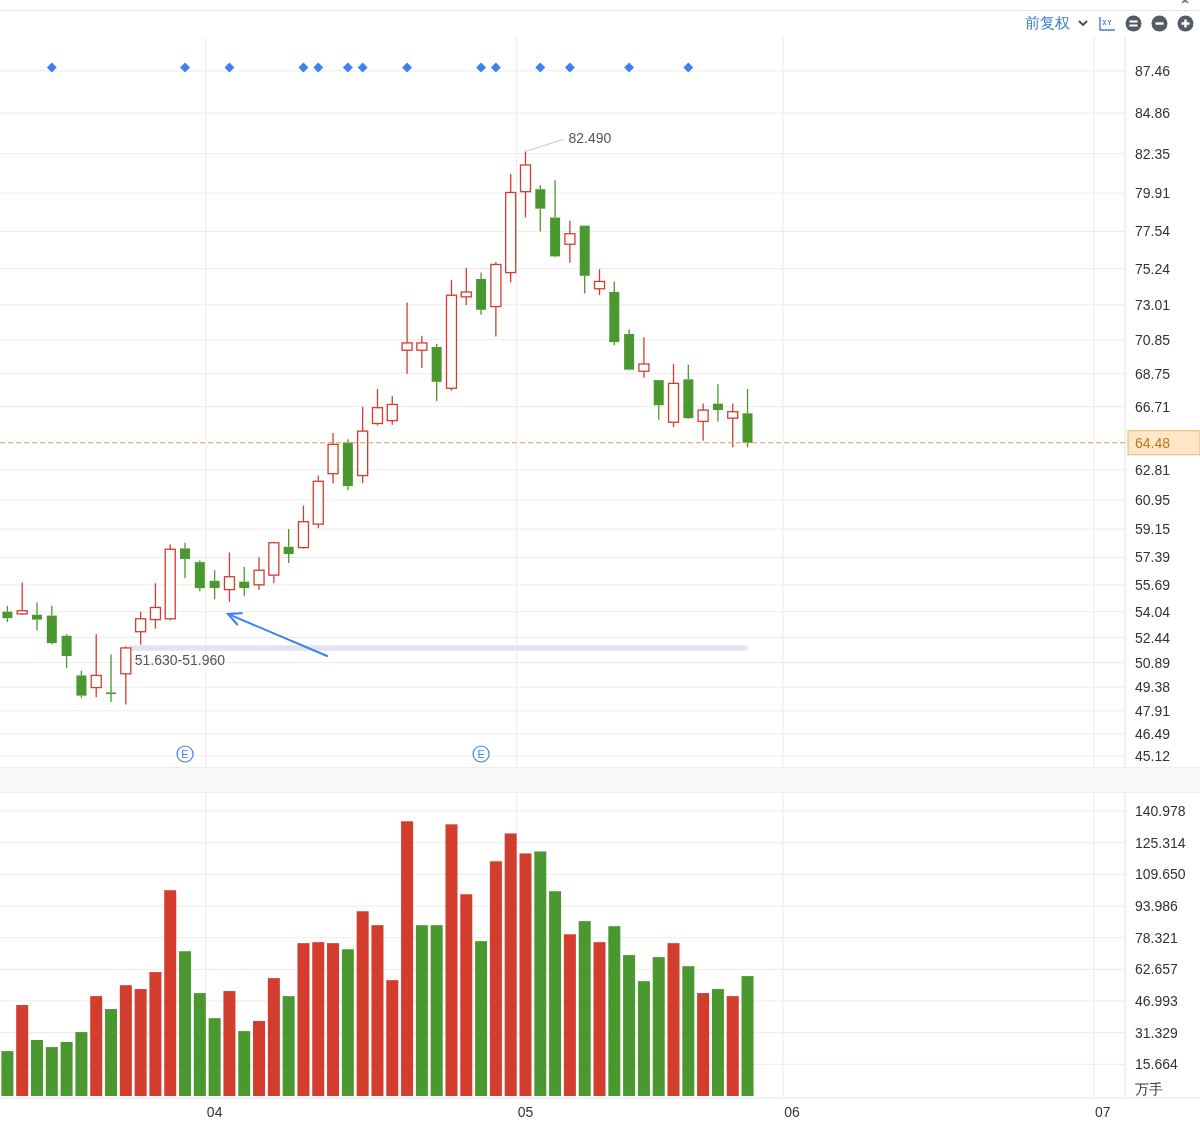 Image resolution: width=1200 pixels, height=1125 pixels. What do you see at coordinates (1160, 842) in the screenshot?
I see `axis-label: 125.314` at bounding box center [1160, 842].